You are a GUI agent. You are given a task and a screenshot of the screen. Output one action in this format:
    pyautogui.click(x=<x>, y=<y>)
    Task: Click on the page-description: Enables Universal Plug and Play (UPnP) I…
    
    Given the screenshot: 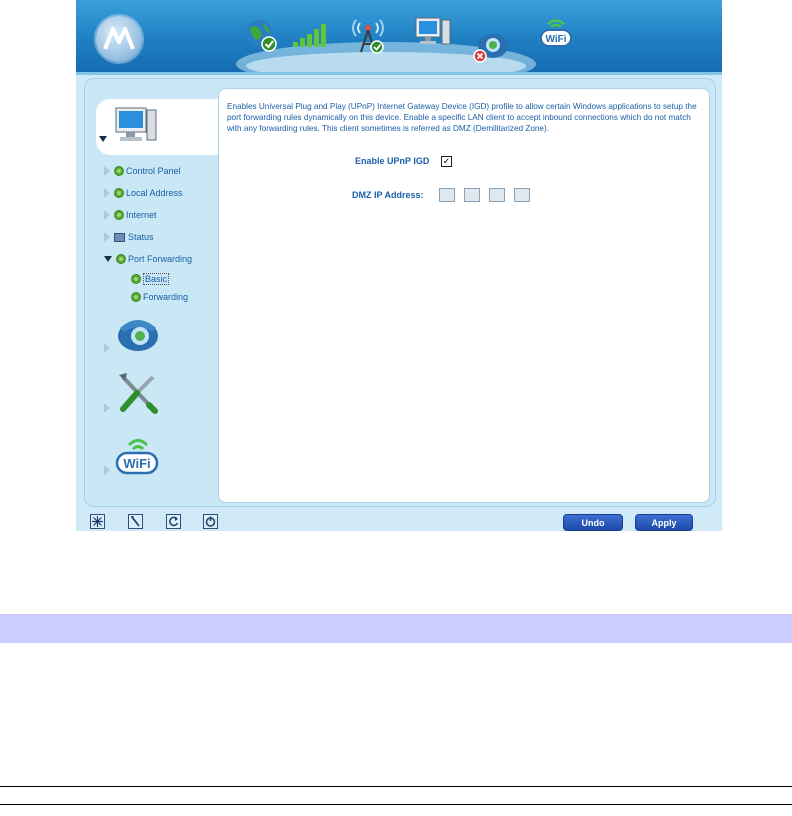 What is the action you would take?
    pyautogui.click(x=462, y=117)
    